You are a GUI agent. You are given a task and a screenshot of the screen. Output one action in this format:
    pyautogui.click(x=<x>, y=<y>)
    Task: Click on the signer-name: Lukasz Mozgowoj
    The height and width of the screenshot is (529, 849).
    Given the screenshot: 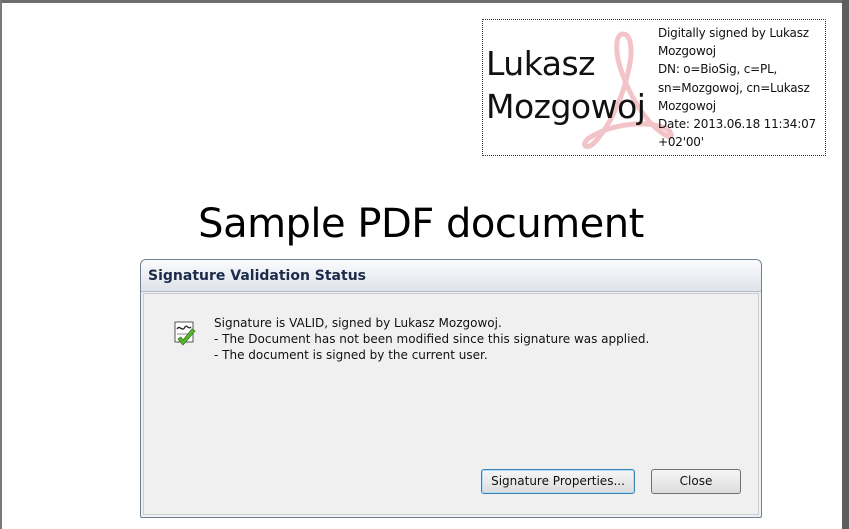 What is the action you would take?
    pyautogui.click(x=571, y=85)
    